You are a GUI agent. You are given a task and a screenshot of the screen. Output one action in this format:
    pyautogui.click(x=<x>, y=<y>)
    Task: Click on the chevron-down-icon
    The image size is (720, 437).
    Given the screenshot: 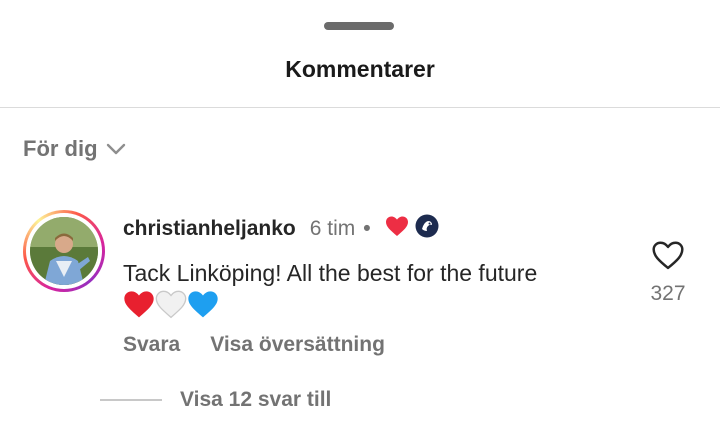 What is the action you would take?
    pyautogui.click(x=115, y=149)
    